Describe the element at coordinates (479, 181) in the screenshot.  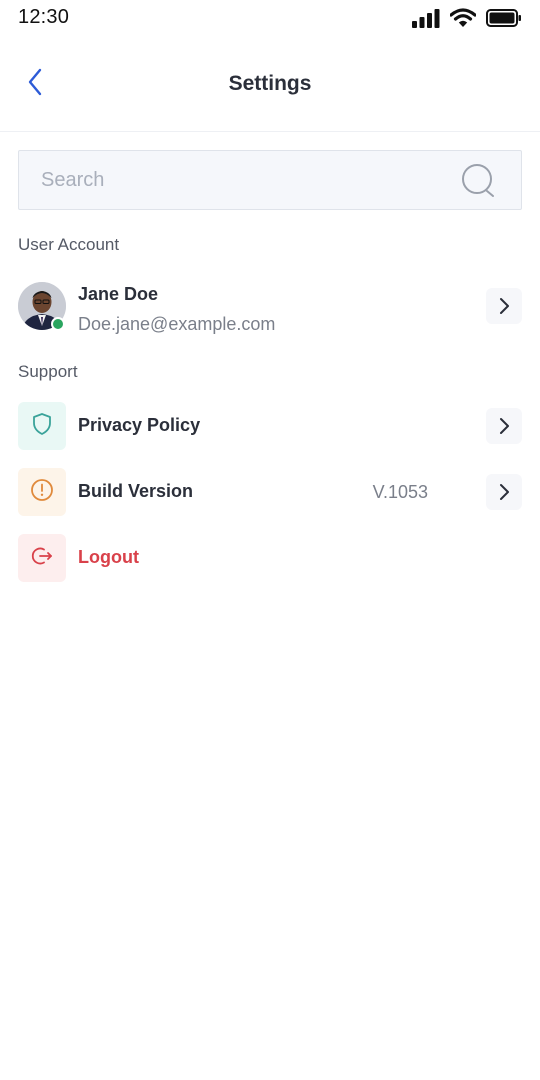
I see `search-icon` at that location.